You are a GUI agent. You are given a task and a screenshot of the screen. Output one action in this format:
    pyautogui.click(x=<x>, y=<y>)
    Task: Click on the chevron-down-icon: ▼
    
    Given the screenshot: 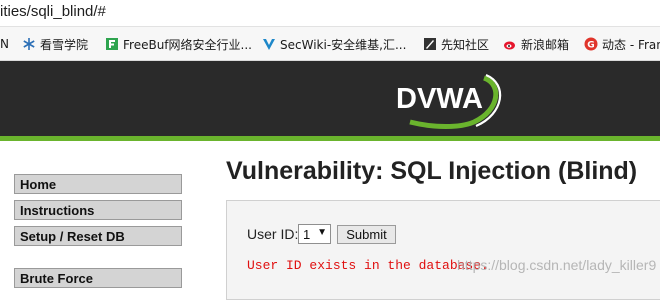 What is the action you would take?
    pyautogui.click(x=322, y=232)
    